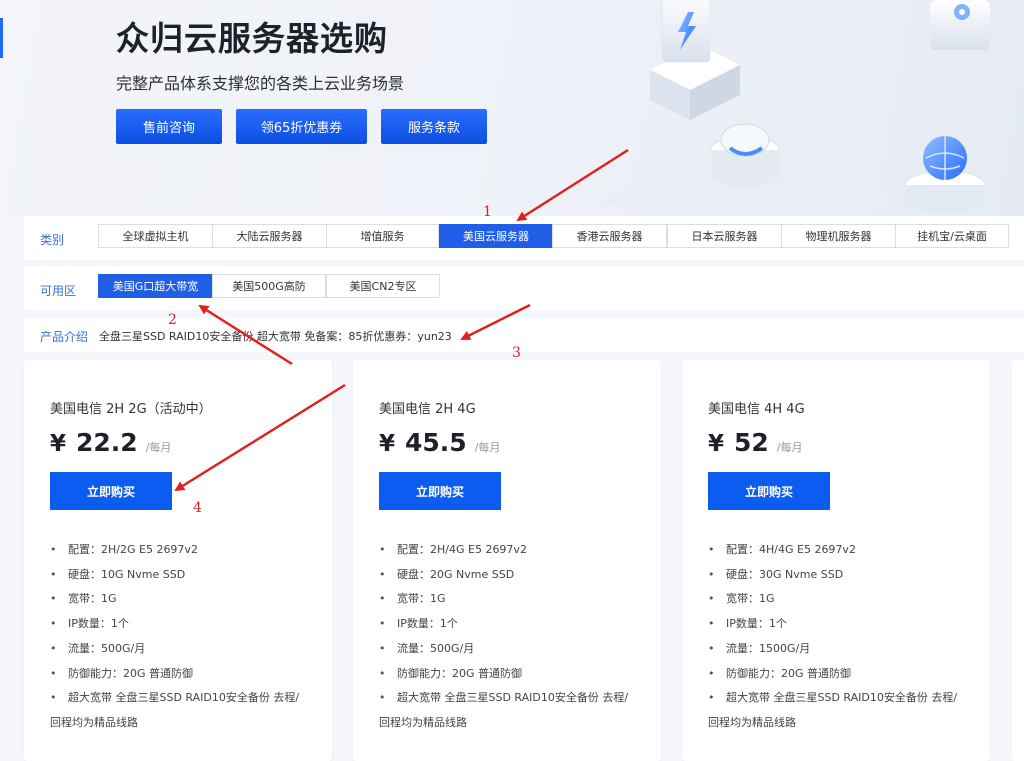 This screenshot has width=1024, height=761. What do you see at coordinates (260, 83) in the screenshot?
I see `page-subtitle: 完整产品体系支撑您的各类上云业务场景` at bounding box center [260, 83].